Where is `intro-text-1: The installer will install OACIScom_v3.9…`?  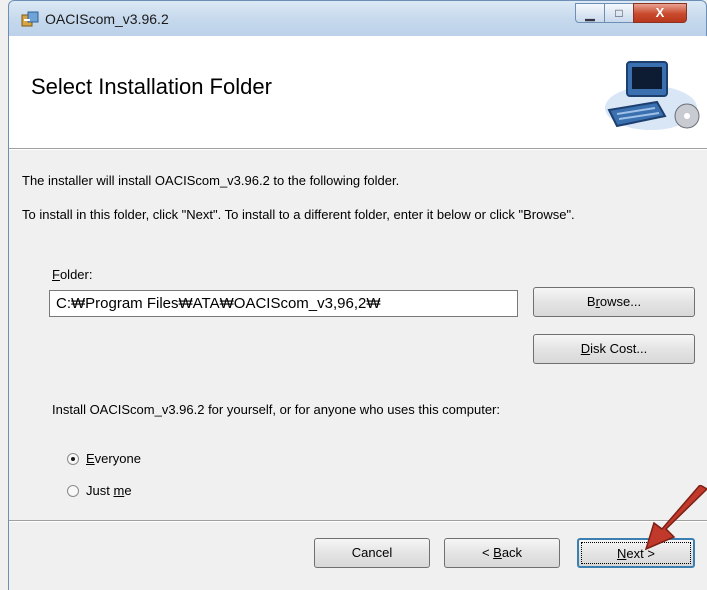
intro-text-1: The installer will install OACIScom_v3.9… is located at coordinates (211, 180).